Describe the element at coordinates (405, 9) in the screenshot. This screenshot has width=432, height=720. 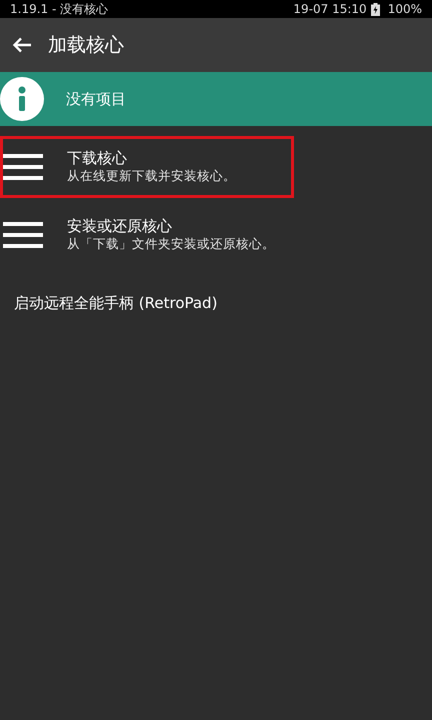
I see `battery-level: 100%` at that location.